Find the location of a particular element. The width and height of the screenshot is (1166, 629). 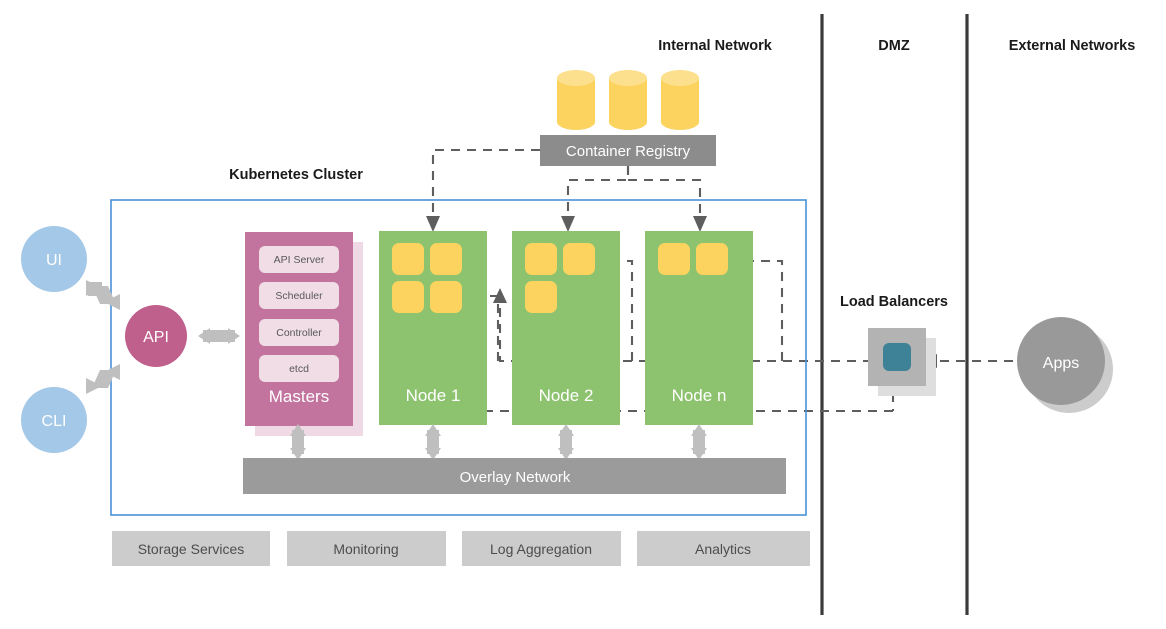

flow-registry-to-node2 is located at coordinates (598, 192).